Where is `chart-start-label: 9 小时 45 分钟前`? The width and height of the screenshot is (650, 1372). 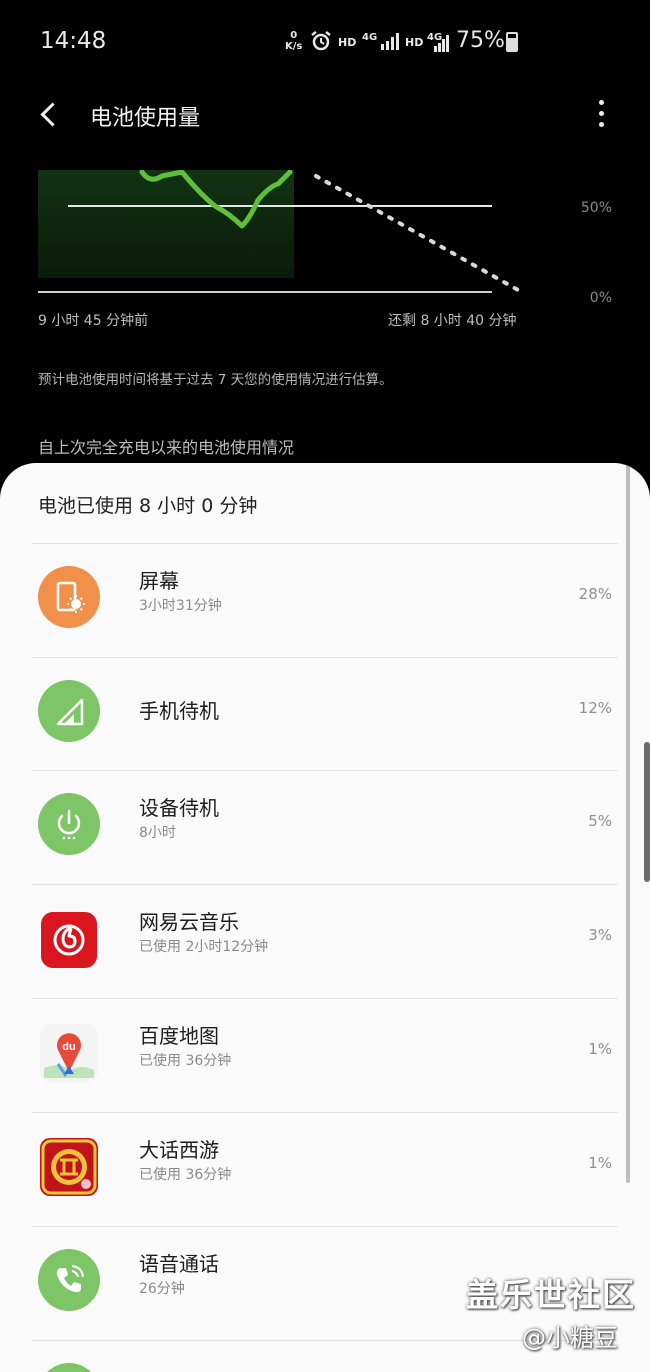
chart-start-label: 9 小时 45 分钟前 is located at coordinates (93, 321).